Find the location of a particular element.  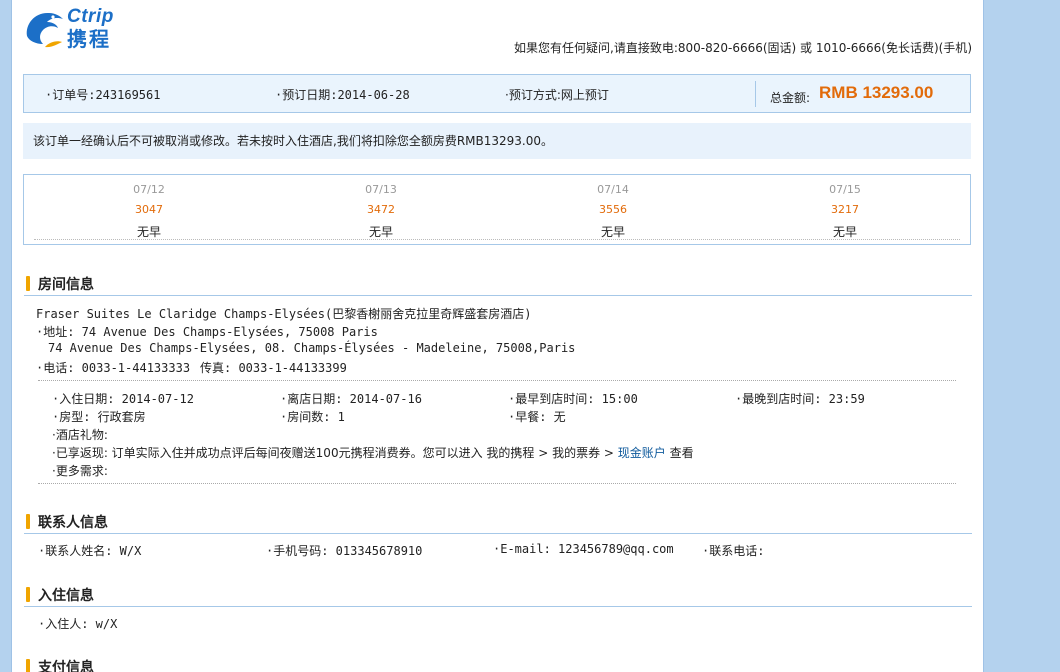

contact-email: ·E-mail: 123456789@qq.com is located at coordinates (583, 549).